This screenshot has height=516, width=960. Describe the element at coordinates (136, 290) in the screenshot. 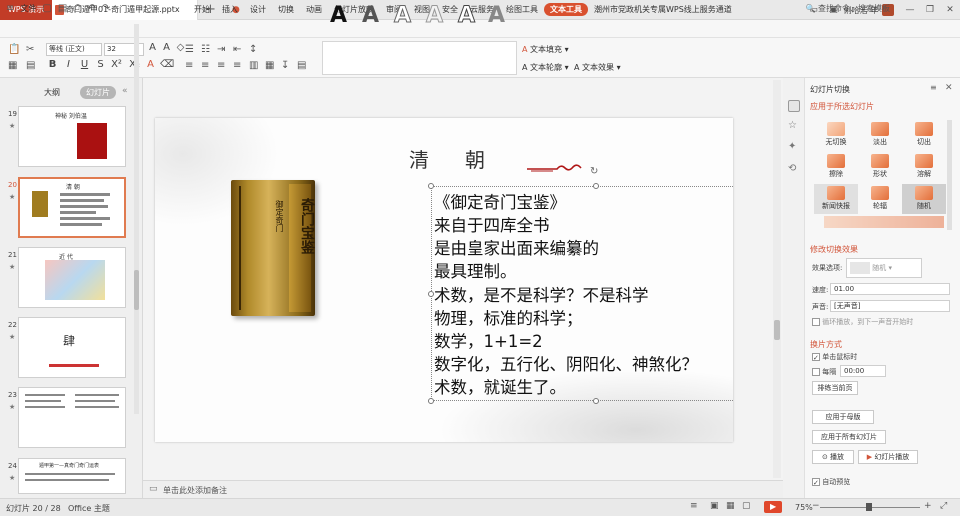

I see `slides-scrollbar-thumb` at that location.